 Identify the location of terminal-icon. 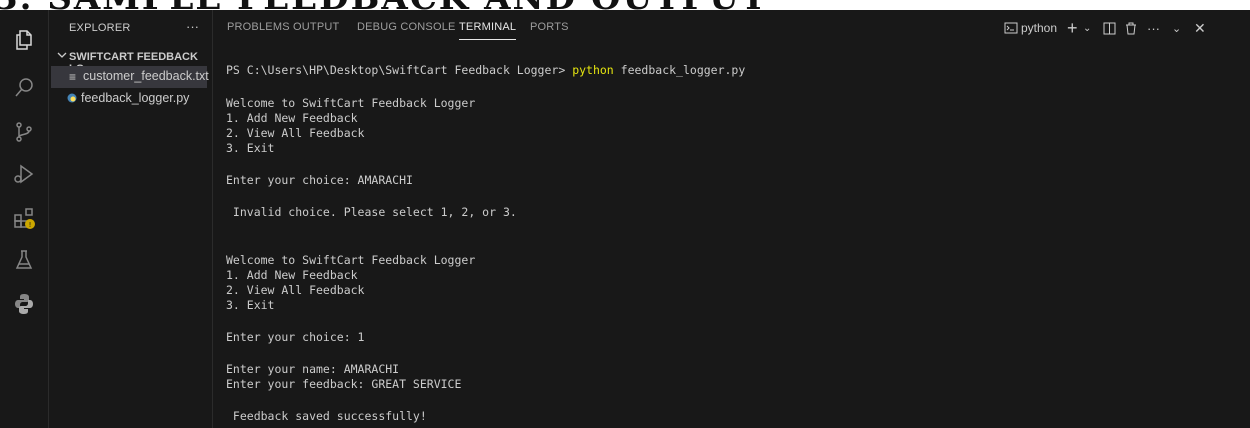
(1011, 28).